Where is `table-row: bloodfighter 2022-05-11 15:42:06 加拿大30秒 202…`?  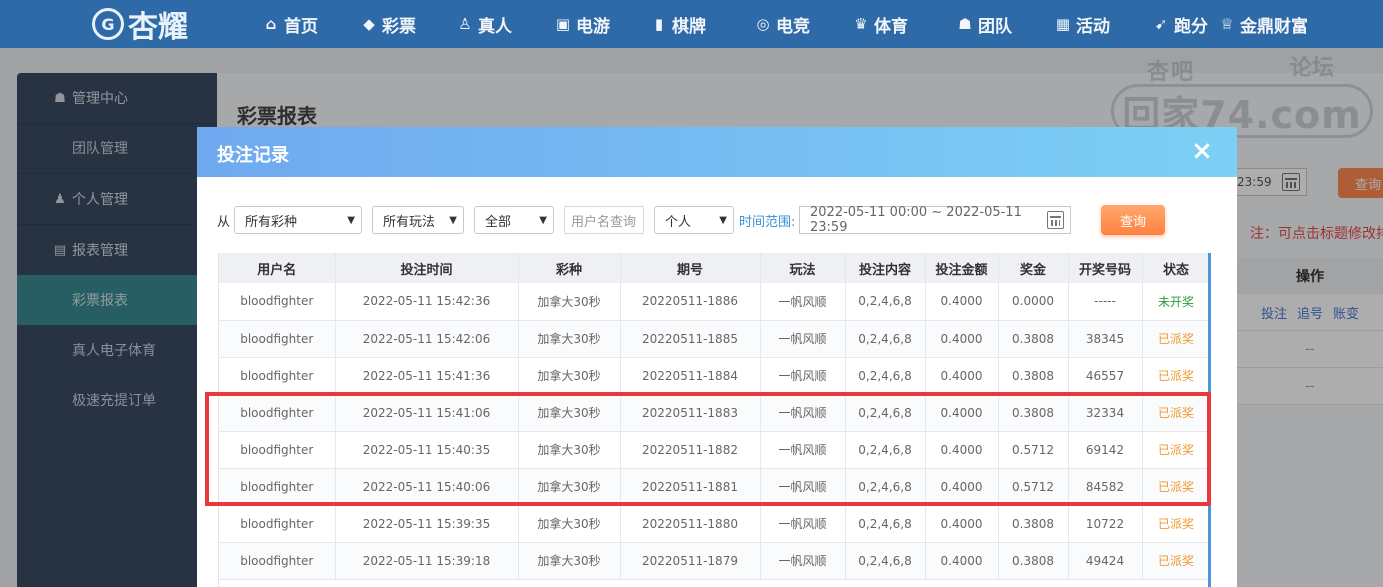 table-row: bloodfighter 2022-05-11 15:42:06 加拿大30秒 202… is located at coordinates (714, 339).